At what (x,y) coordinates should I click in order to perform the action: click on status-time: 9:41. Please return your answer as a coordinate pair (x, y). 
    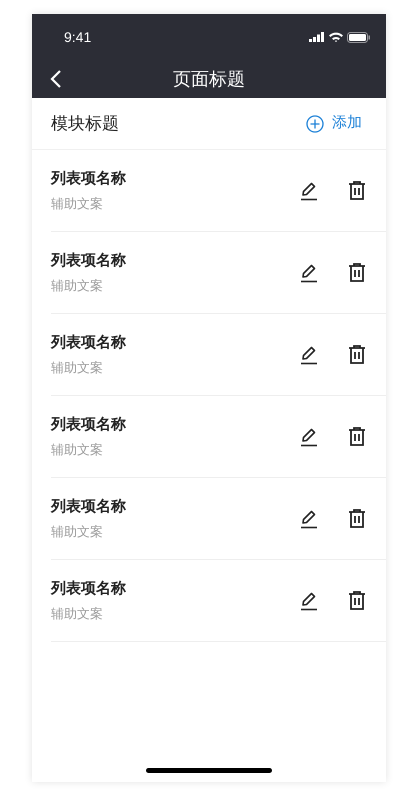
    Looking at the image, I should click on (78, 37).